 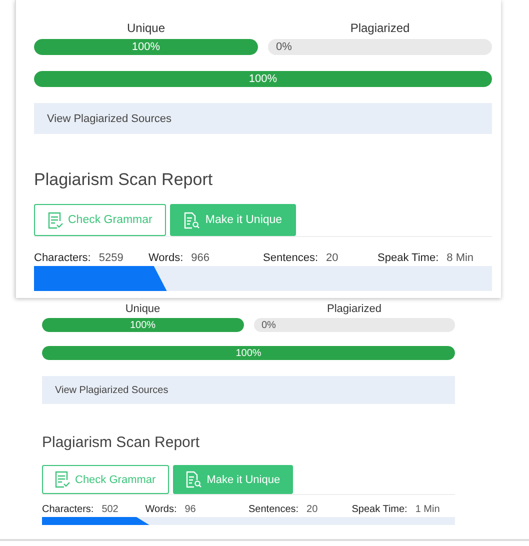 I want to click on stat-value: 966, so click(x=200, y=258).